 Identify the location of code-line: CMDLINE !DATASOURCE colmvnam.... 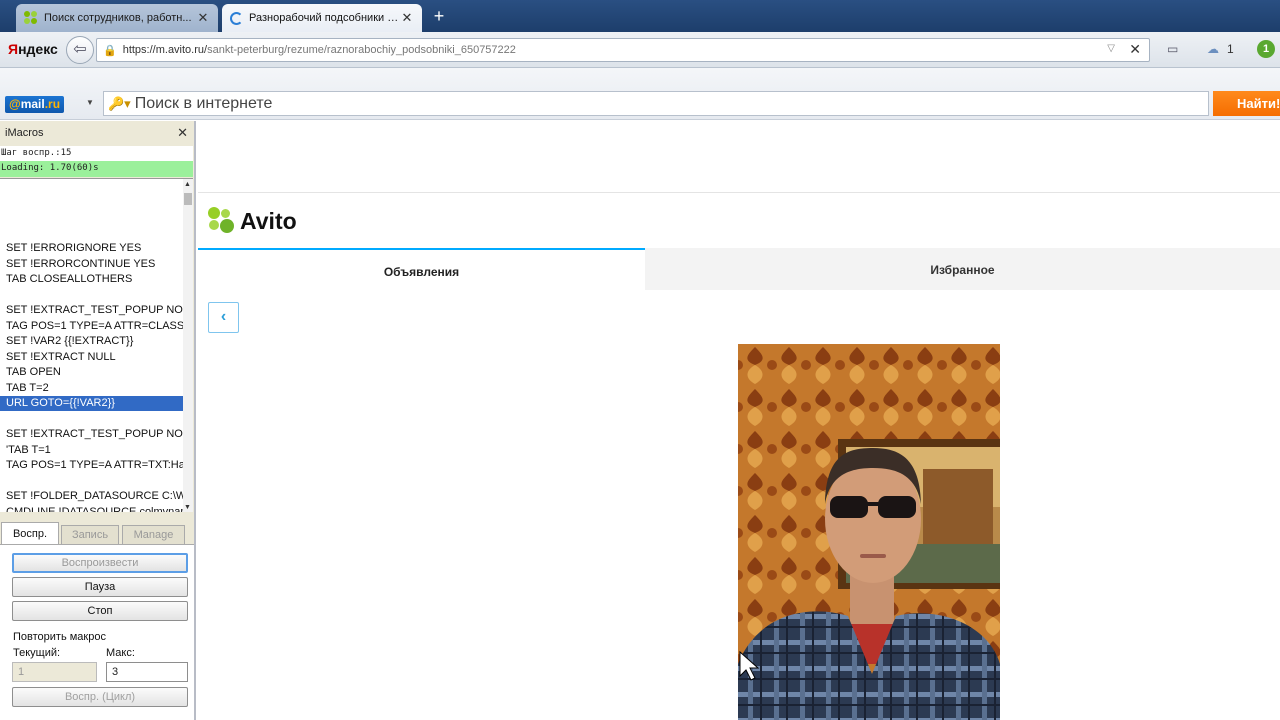
(91, 509).